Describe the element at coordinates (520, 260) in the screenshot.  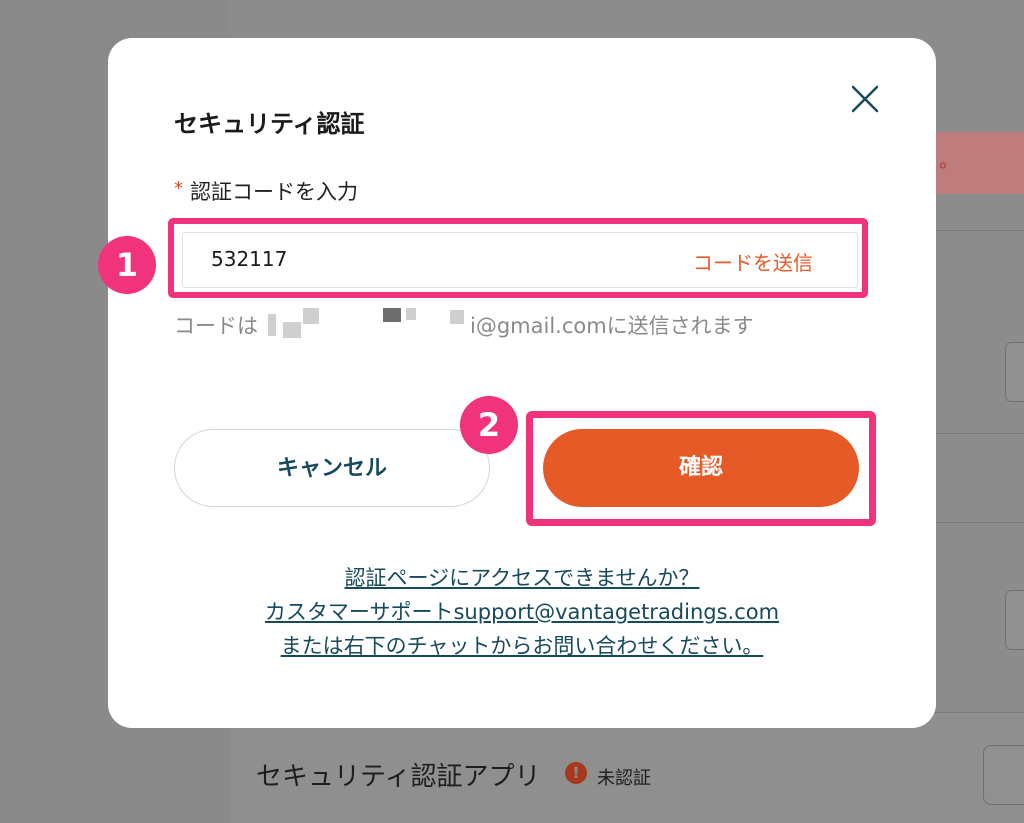
I see `verification-code-input: 532117 コードを送信` at that location.